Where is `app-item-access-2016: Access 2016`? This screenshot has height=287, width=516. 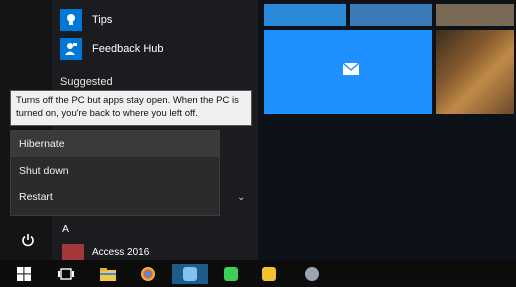
app-item-access-2016: Access 2016 is located at coordinates (105, 252).